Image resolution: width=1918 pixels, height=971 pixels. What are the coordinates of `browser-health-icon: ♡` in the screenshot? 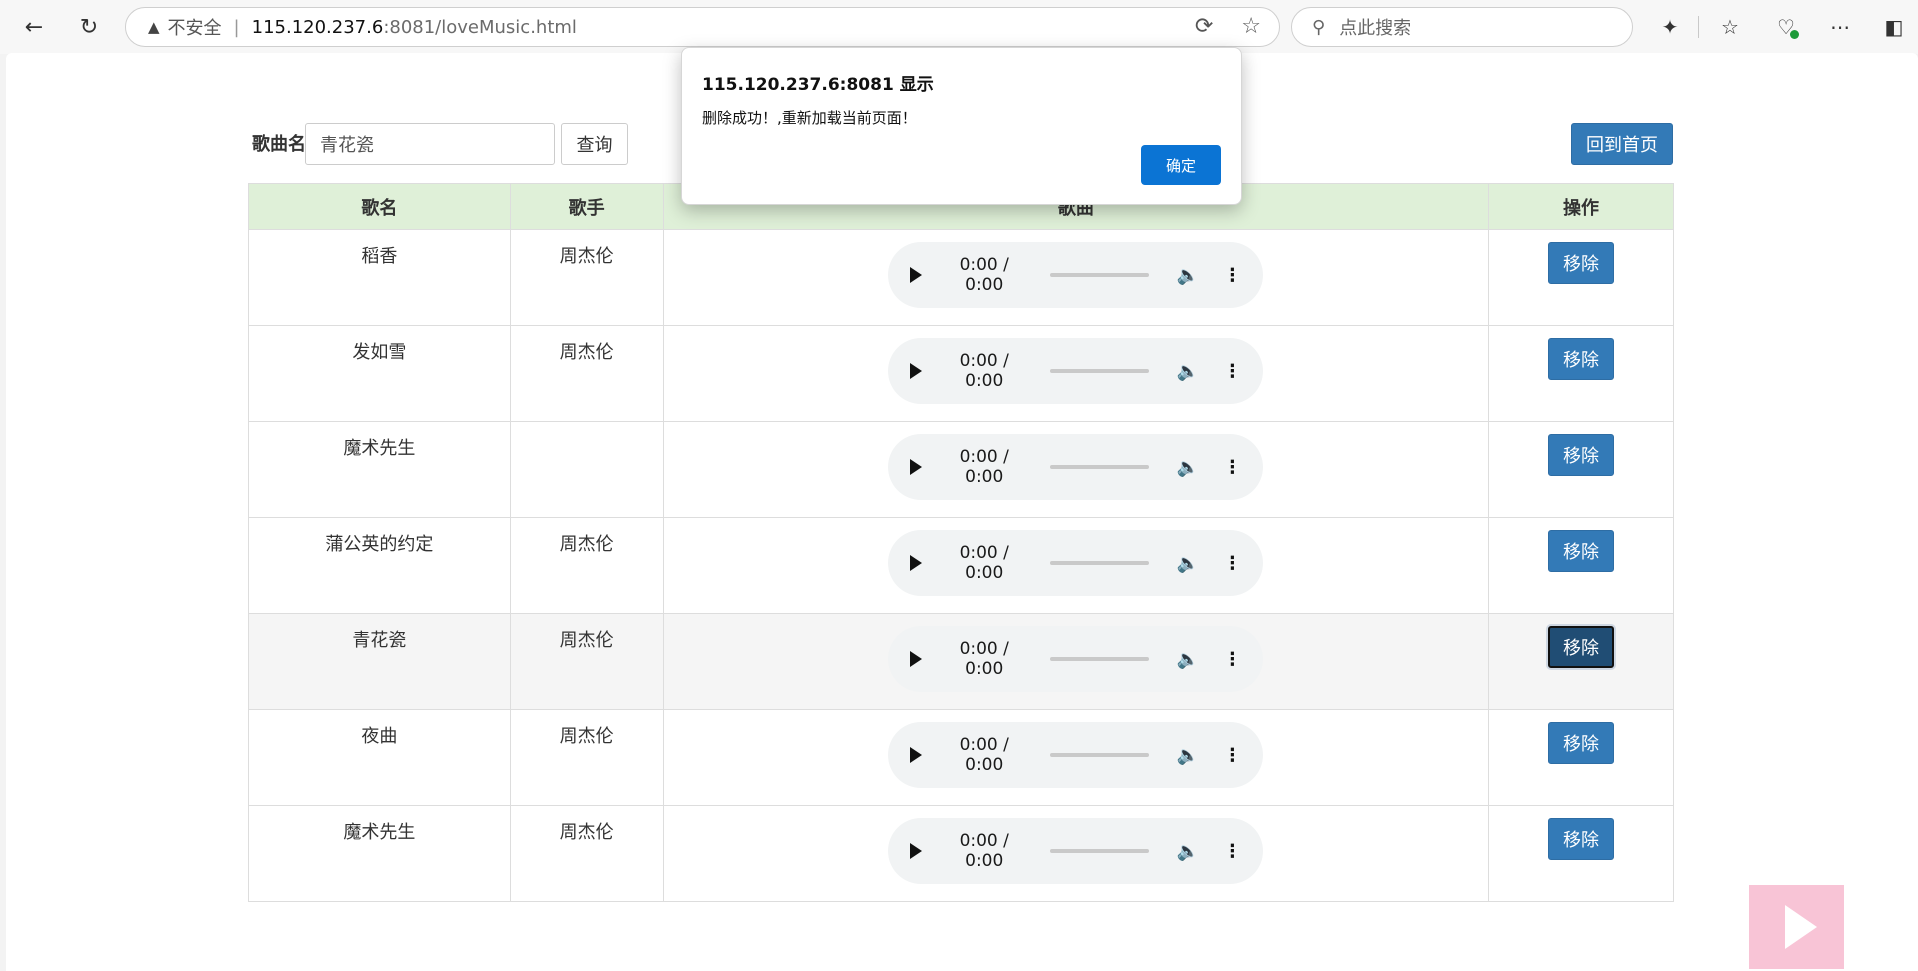 It's located at (1786, 27).